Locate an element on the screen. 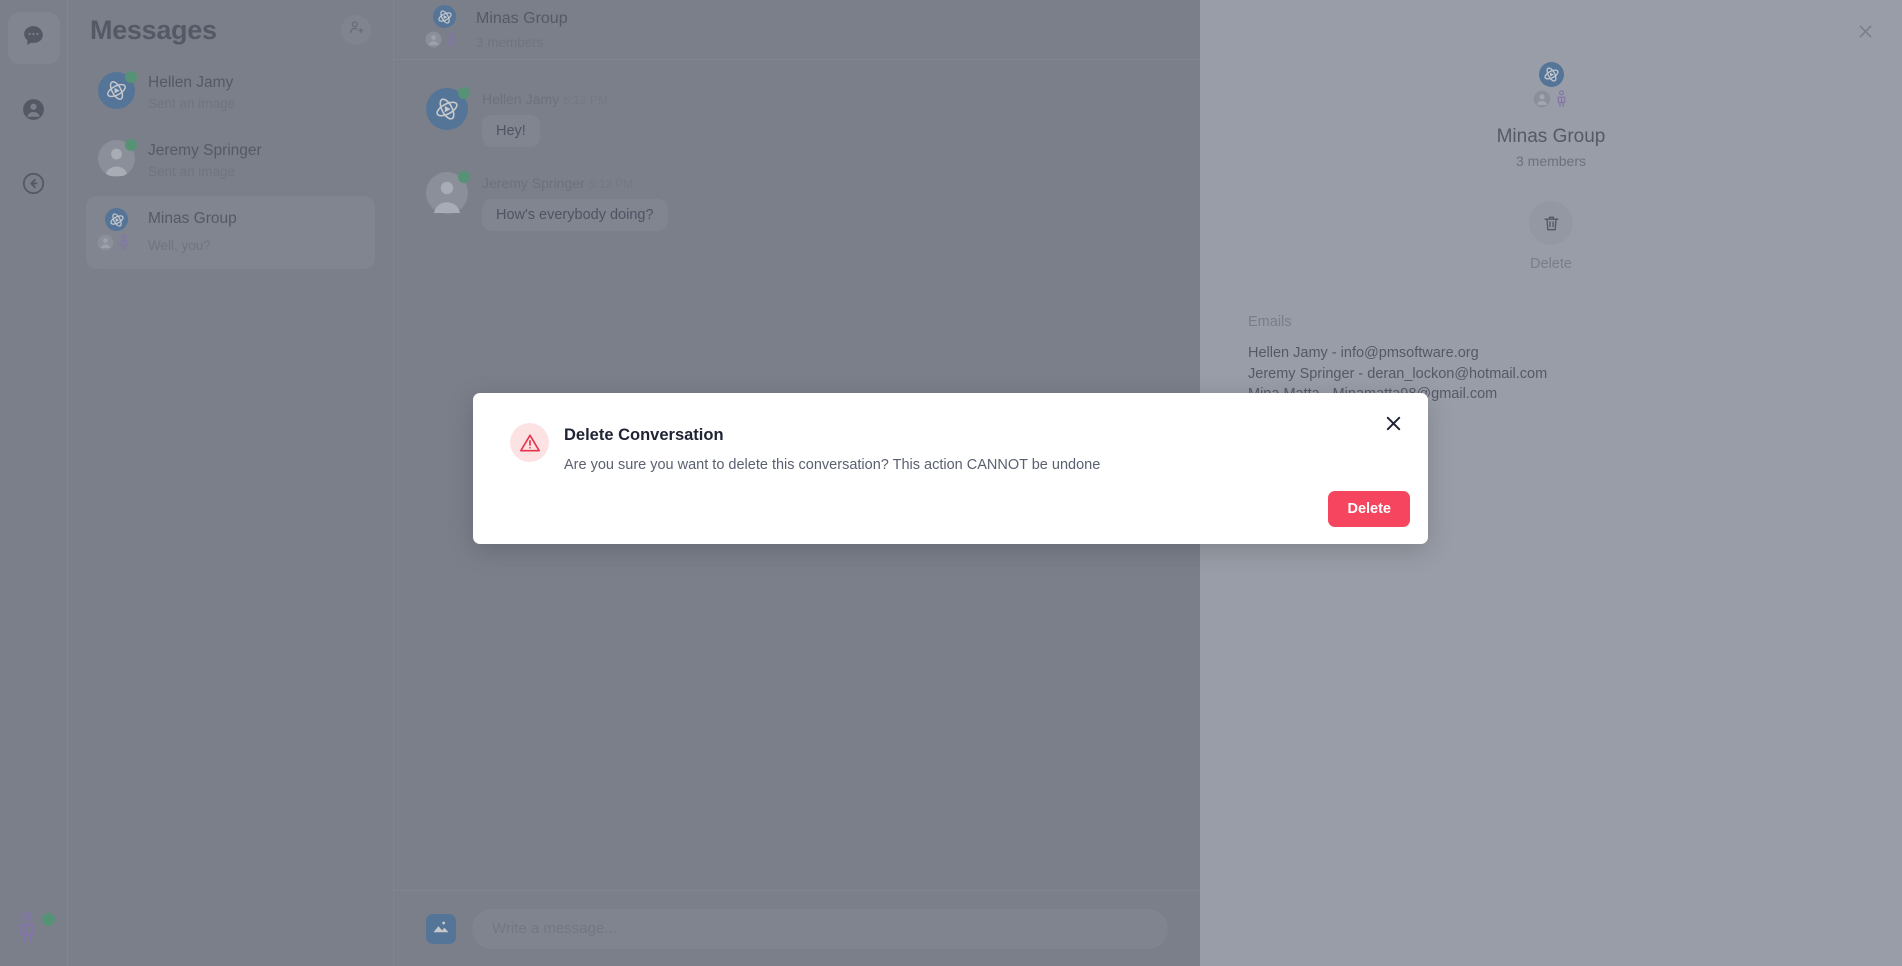 The width and height of the screenshot is (1902, 966). close-icon is located at coordinates (1393, 426).